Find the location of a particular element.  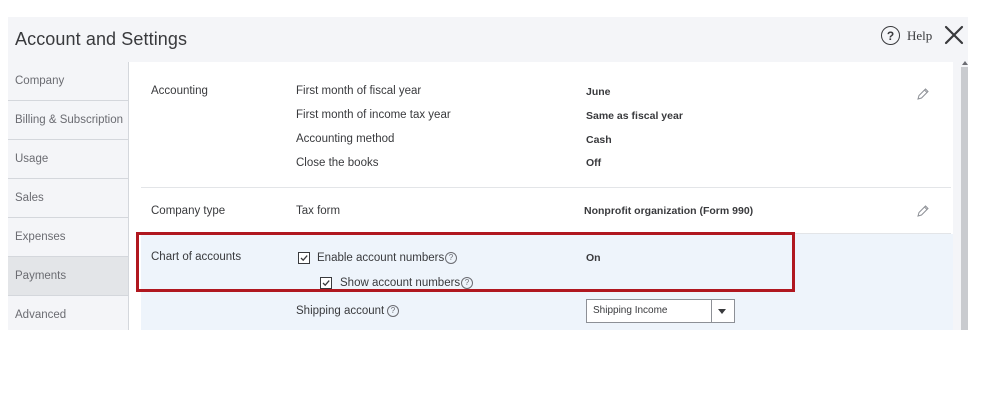

field-value-fiscal-month: June is located at coordinates (598, 92).